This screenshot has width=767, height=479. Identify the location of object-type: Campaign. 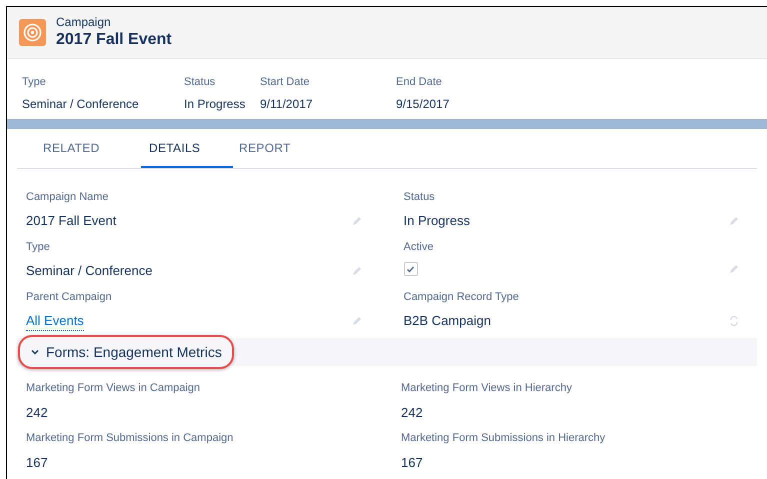
(84, 22).